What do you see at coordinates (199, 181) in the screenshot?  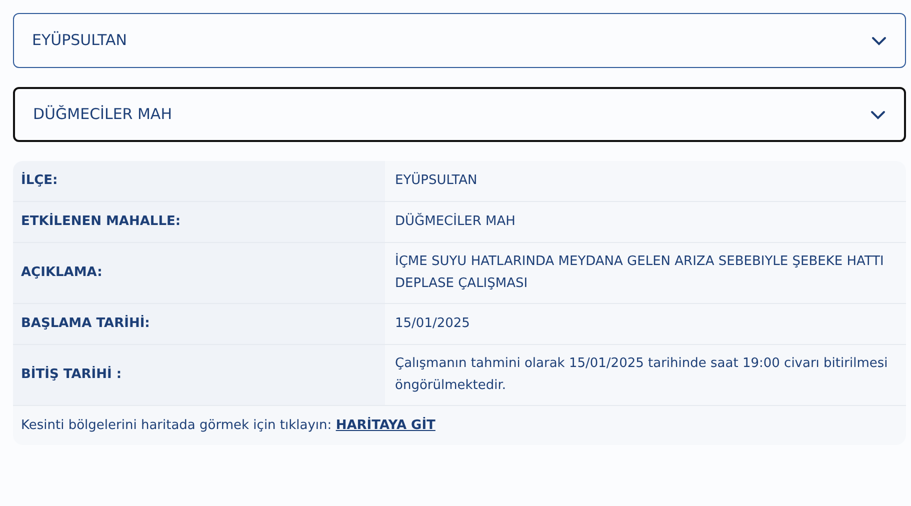 I see `label-cell: İLÇE:` at bounding box center [199, 181].